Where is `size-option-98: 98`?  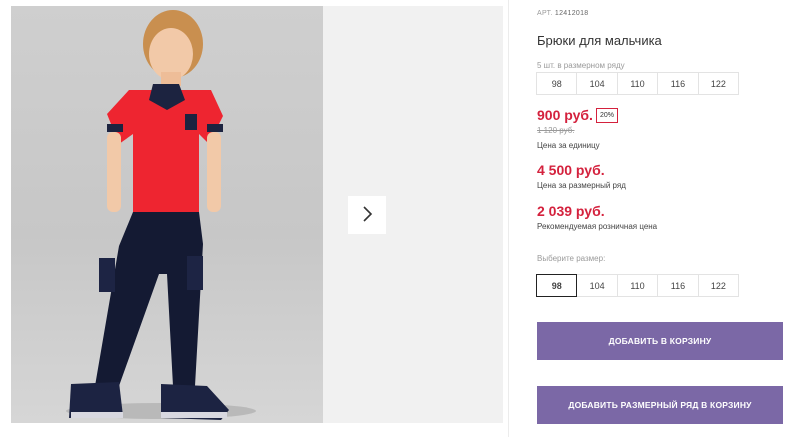 size-option-98: 98 is located at coordinates (557, 285).